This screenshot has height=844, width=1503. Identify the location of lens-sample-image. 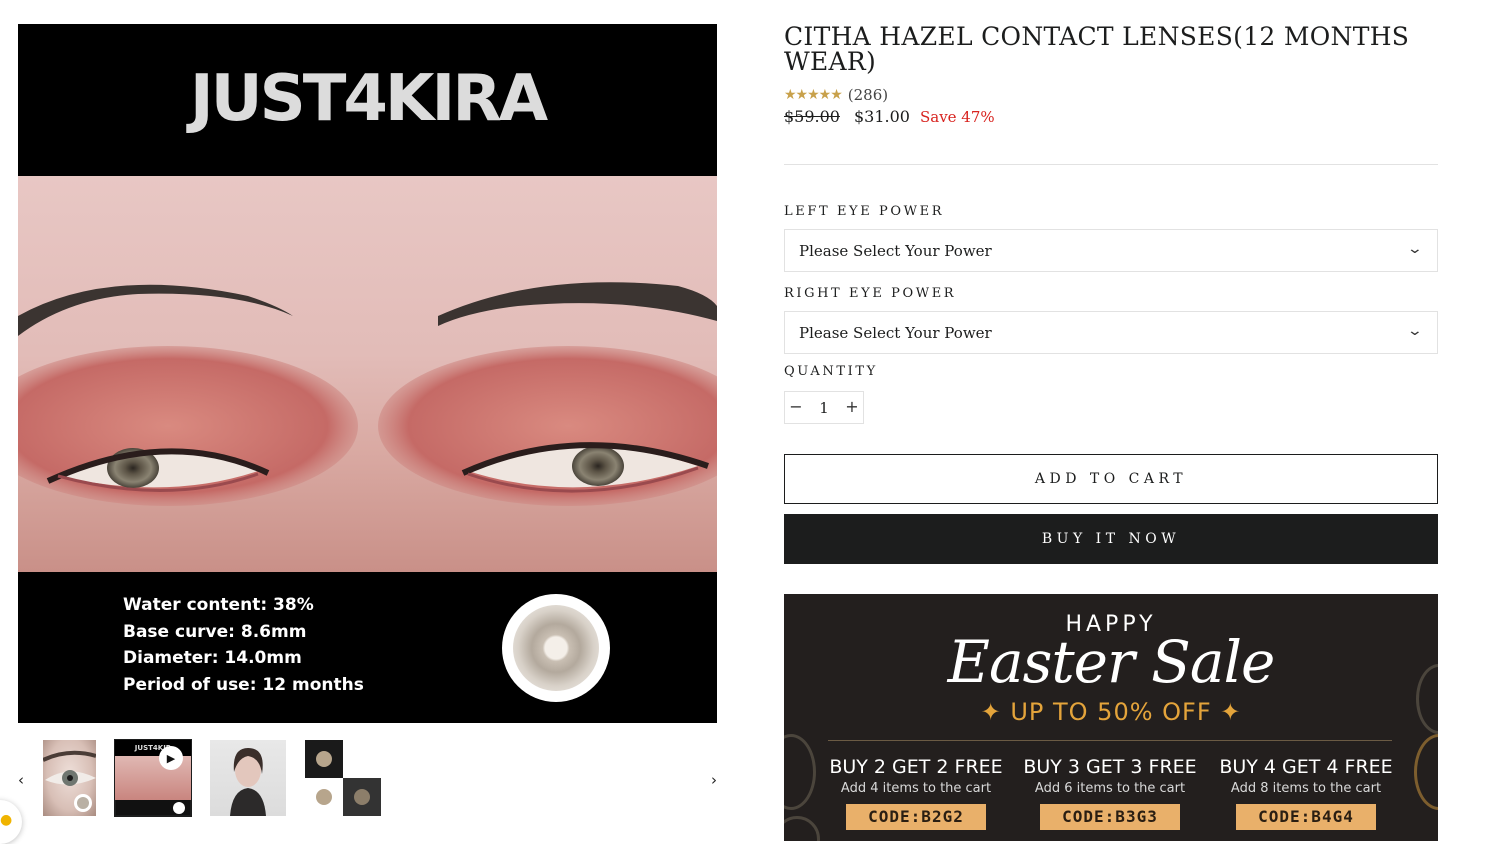
(556, 648).